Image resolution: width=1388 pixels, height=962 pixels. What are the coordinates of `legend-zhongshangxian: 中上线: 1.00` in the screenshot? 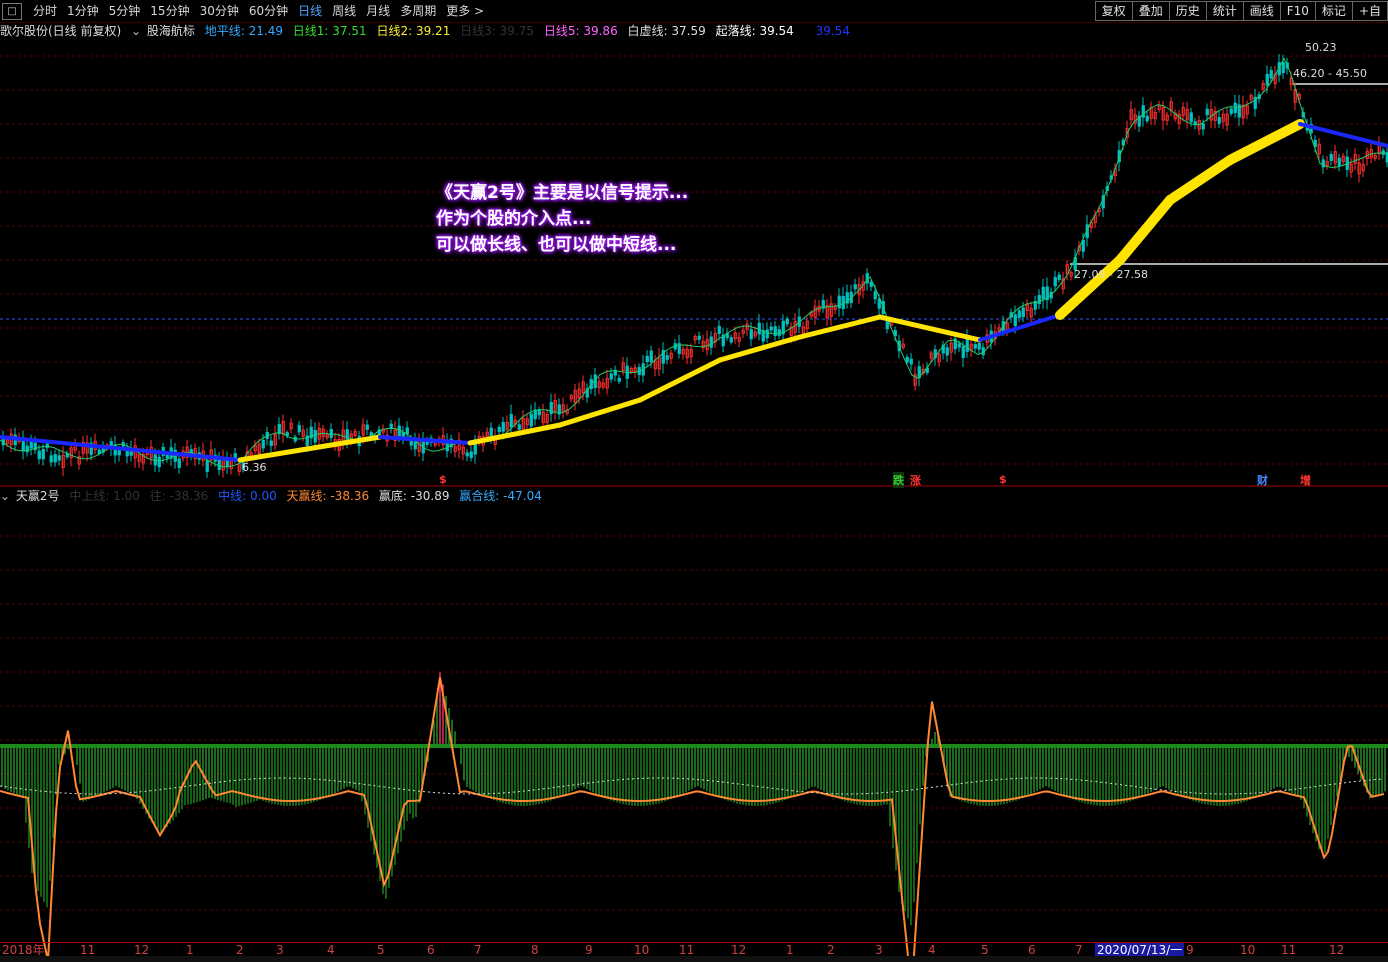 It's located at (104, 496).